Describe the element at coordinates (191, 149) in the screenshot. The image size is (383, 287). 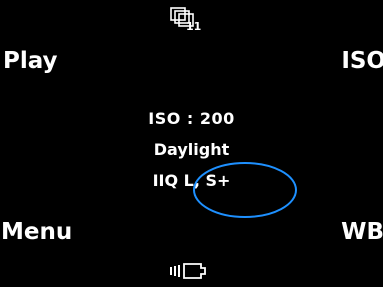
I see `white-balance-status: Daylight` at that location.